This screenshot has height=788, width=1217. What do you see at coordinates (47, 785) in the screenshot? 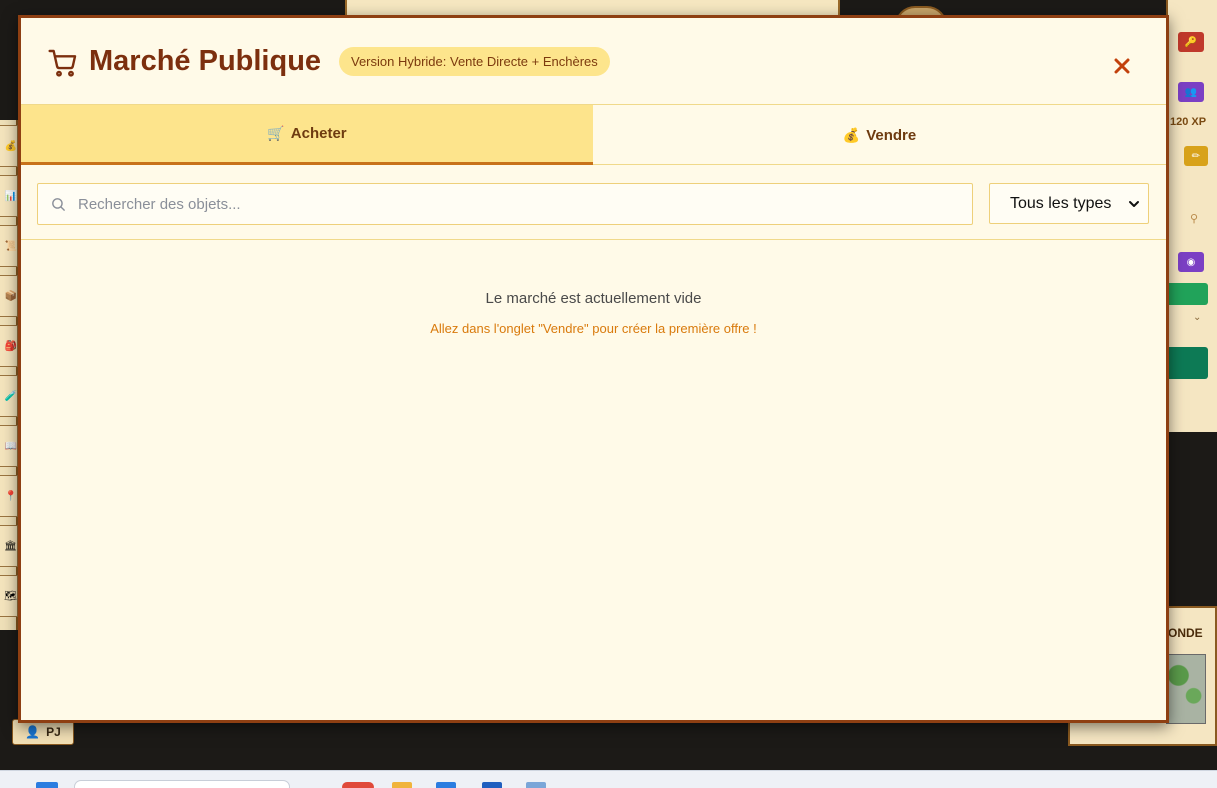
I see `windows-start-icon` at bounding box center [47, 785].